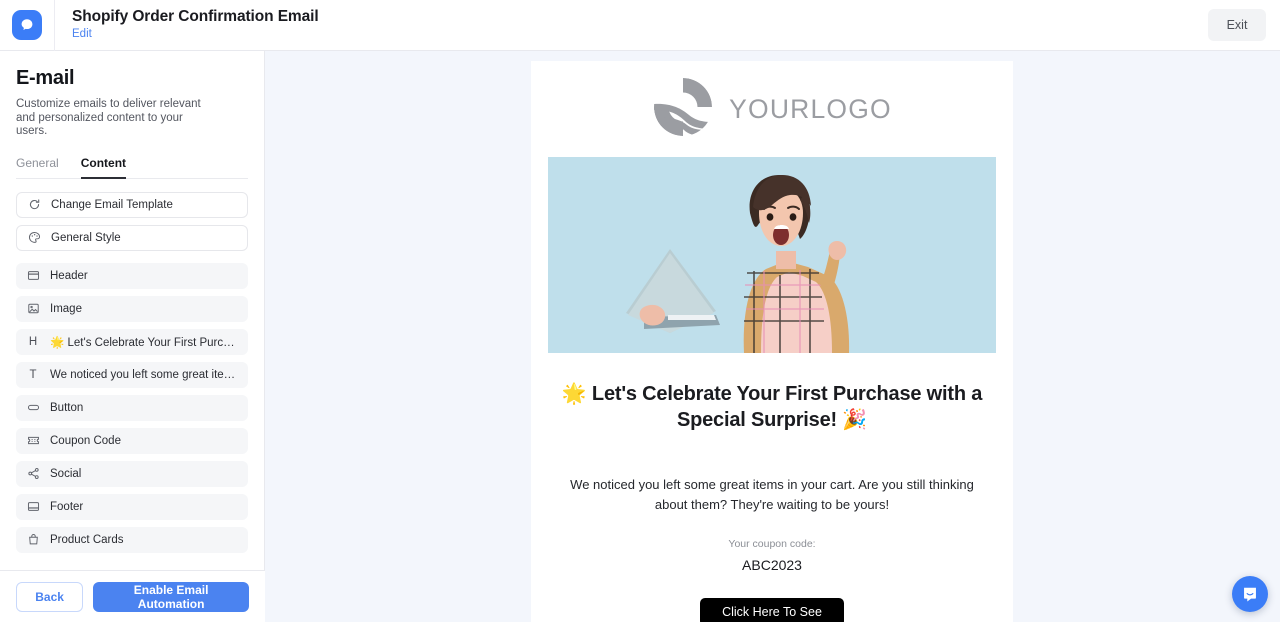  I want to click on exit-button: Exit, so click(1237, 25).